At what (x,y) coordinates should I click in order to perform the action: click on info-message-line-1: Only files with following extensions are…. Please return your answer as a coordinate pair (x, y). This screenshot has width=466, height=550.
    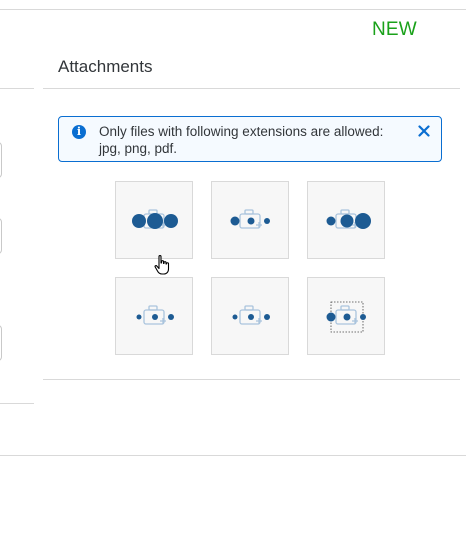
    Looking at the image, I should click on (241, 131).